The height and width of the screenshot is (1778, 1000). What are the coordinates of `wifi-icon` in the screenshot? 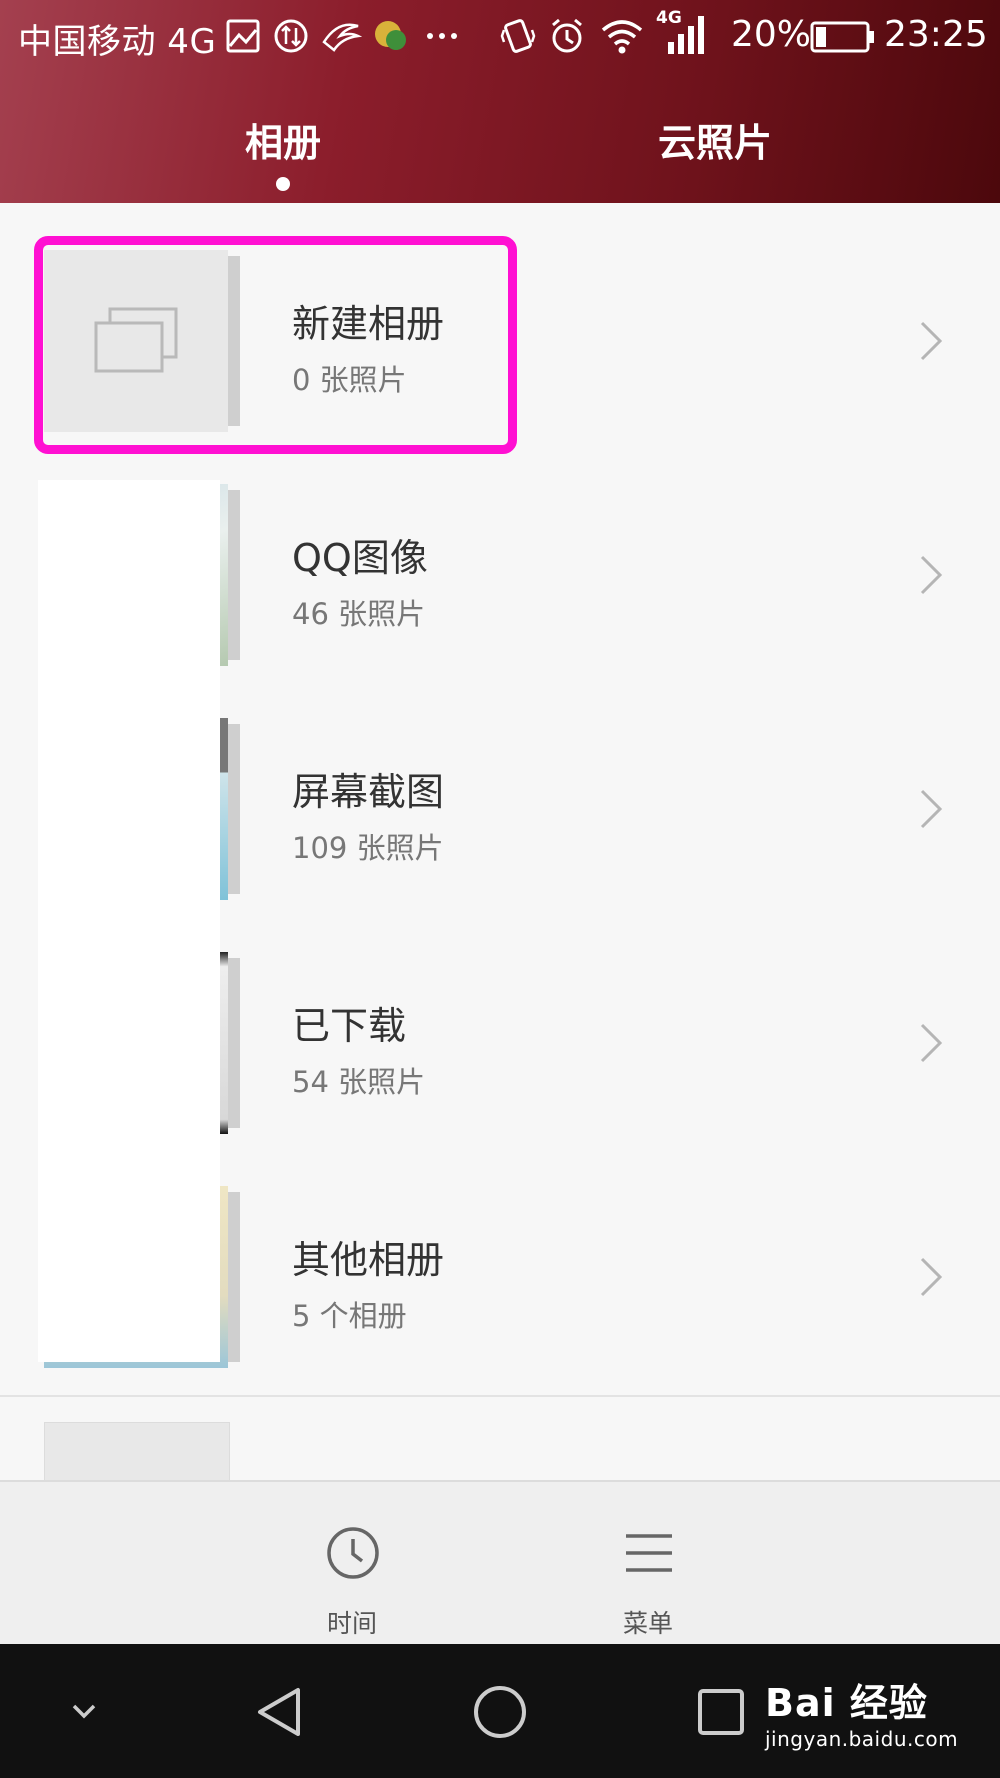 It's located at (622, 37).